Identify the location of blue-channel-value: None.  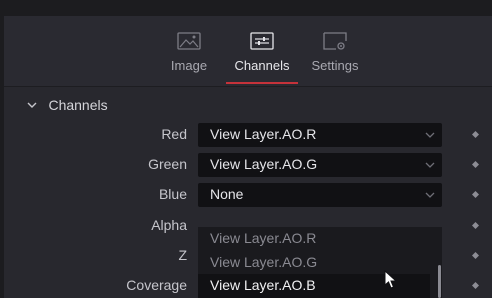
(227, 194).